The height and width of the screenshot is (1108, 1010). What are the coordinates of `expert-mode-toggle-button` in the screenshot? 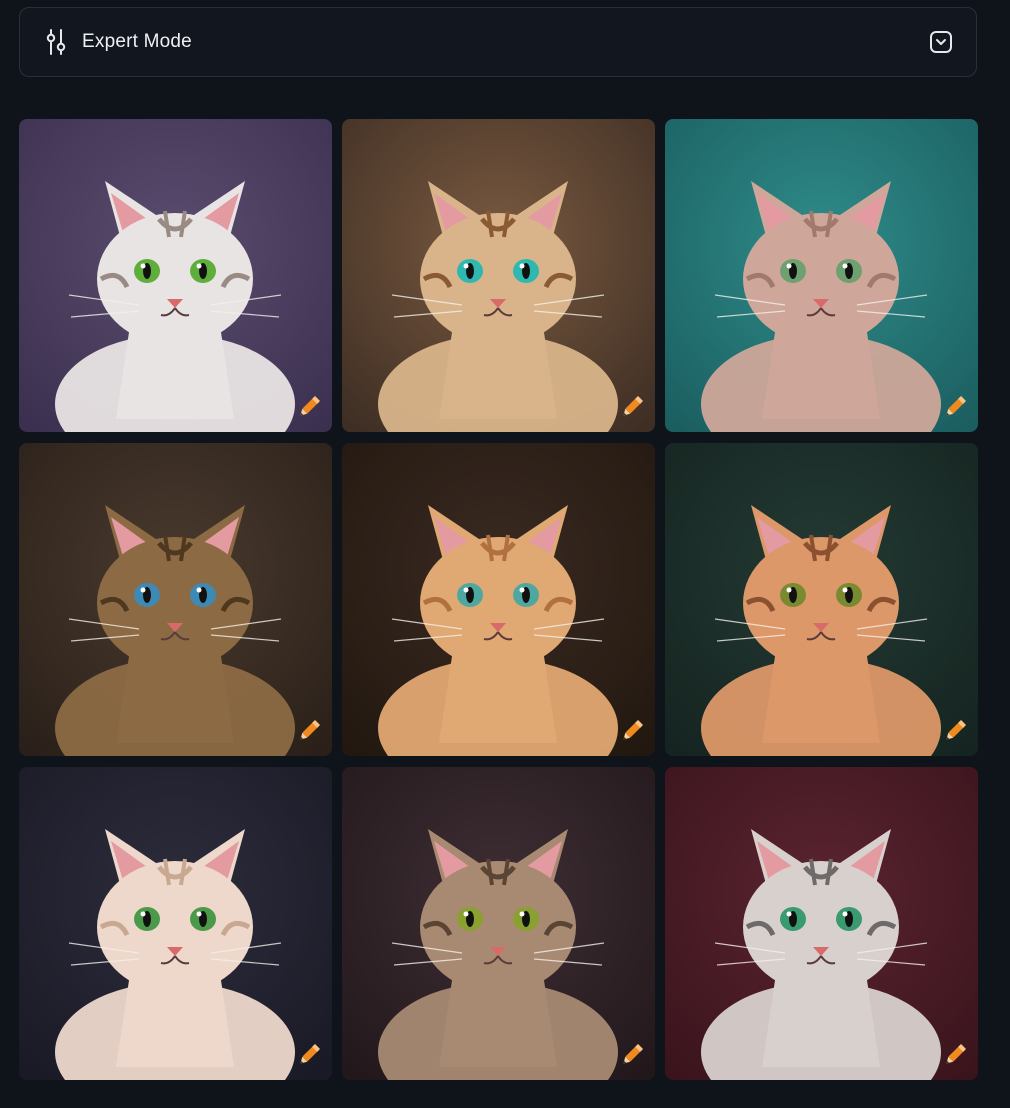 It's located at (941, 42).